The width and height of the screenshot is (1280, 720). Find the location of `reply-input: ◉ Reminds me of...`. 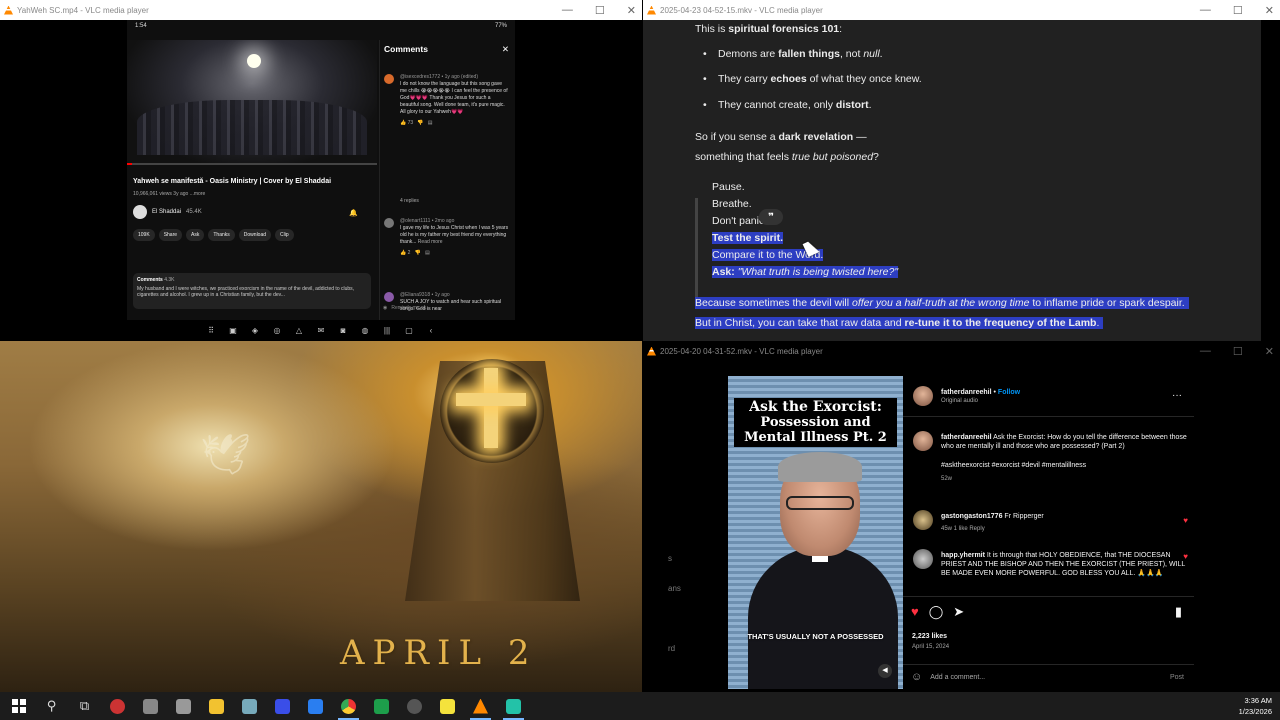

reply-input: ◉ Reminds me of... is located at coordinates (447, 308).